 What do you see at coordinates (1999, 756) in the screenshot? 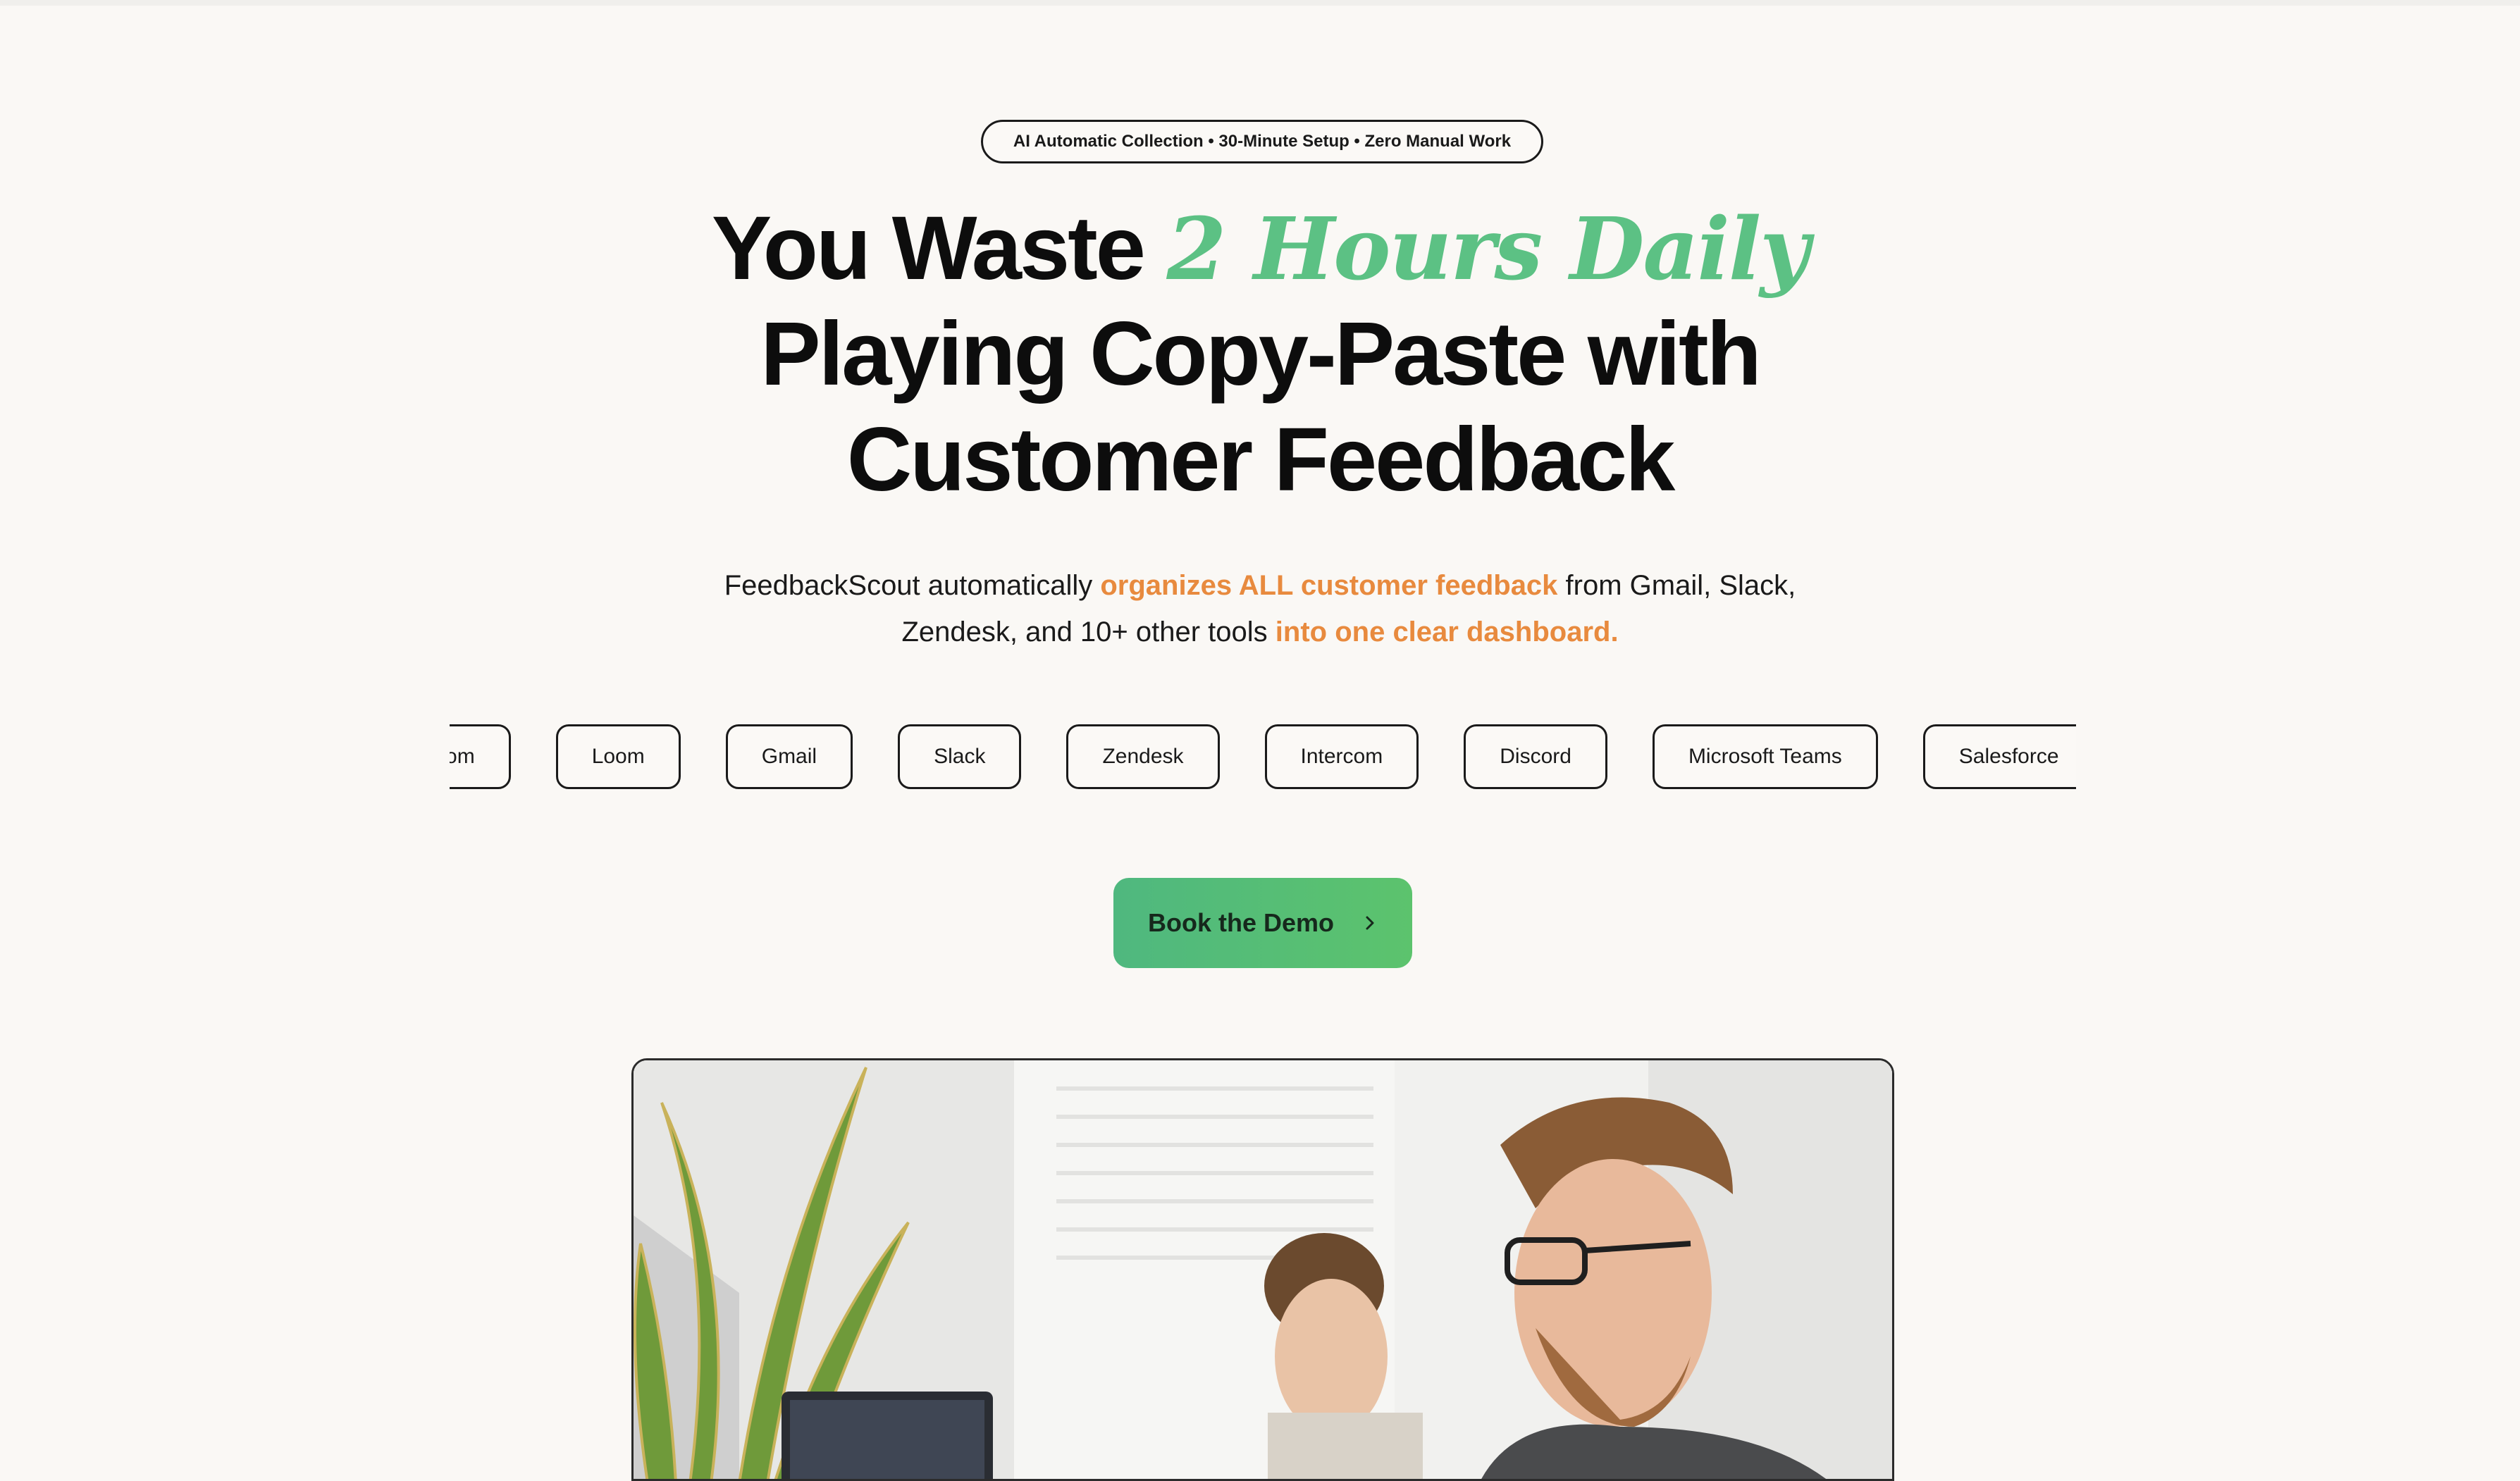
I see `tool-chip-salesforce: Salesforce` at bounding box center [1999, 756].